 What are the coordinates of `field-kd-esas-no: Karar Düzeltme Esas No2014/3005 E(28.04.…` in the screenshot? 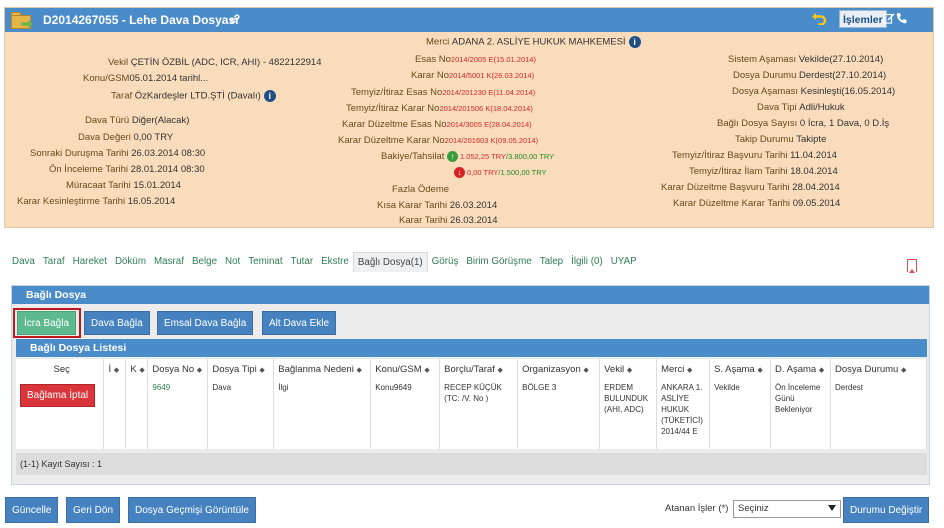 It's located at (437, 124).